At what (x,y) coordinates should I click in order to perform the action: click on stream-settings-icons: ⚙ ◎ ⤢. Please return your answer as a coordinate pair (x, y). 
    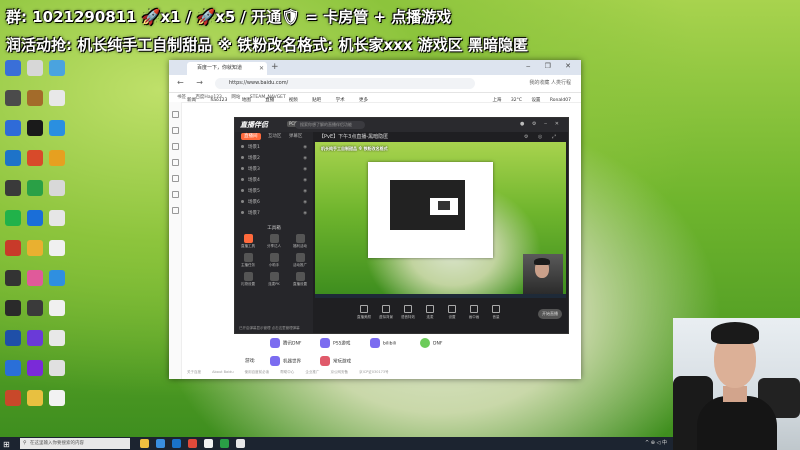
    Looking at the image, I should click on (542, 137).